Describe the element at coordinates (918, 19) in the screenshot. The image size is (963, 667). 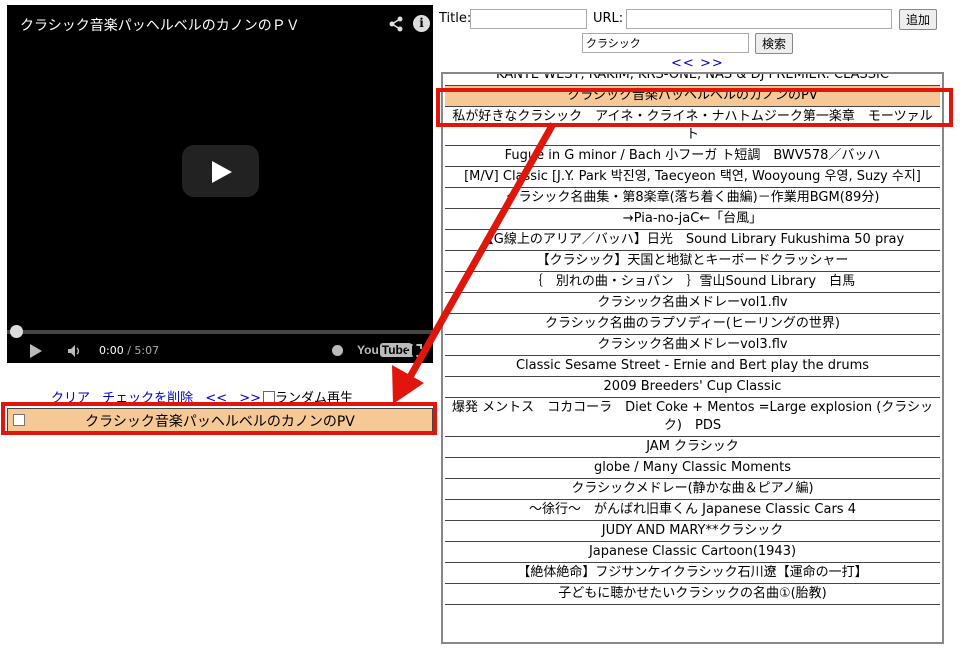
I see `add-button: 追加` at that location.